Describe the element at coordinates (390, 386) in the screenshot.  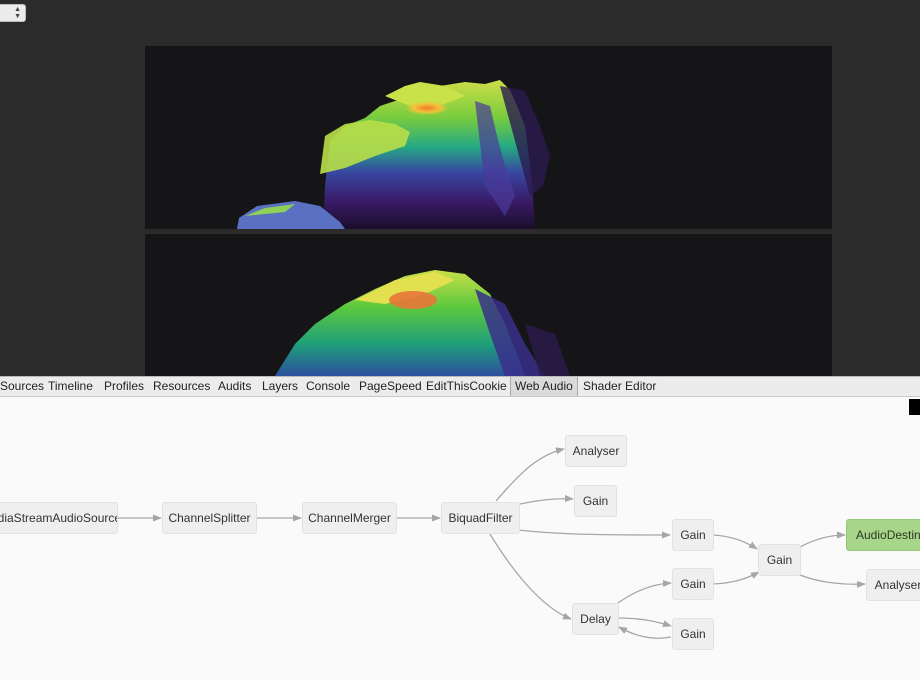
I see `tab-pagespeed: PageSpeed` at that location.